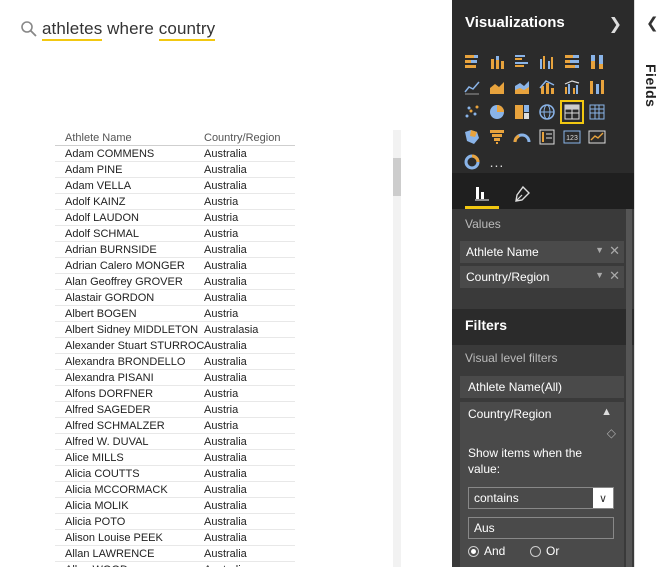 Image resolution: width=670 pixels, height=567 pixels. I want to click on table-row: Allan WOODAustralia, so click(175, 564).